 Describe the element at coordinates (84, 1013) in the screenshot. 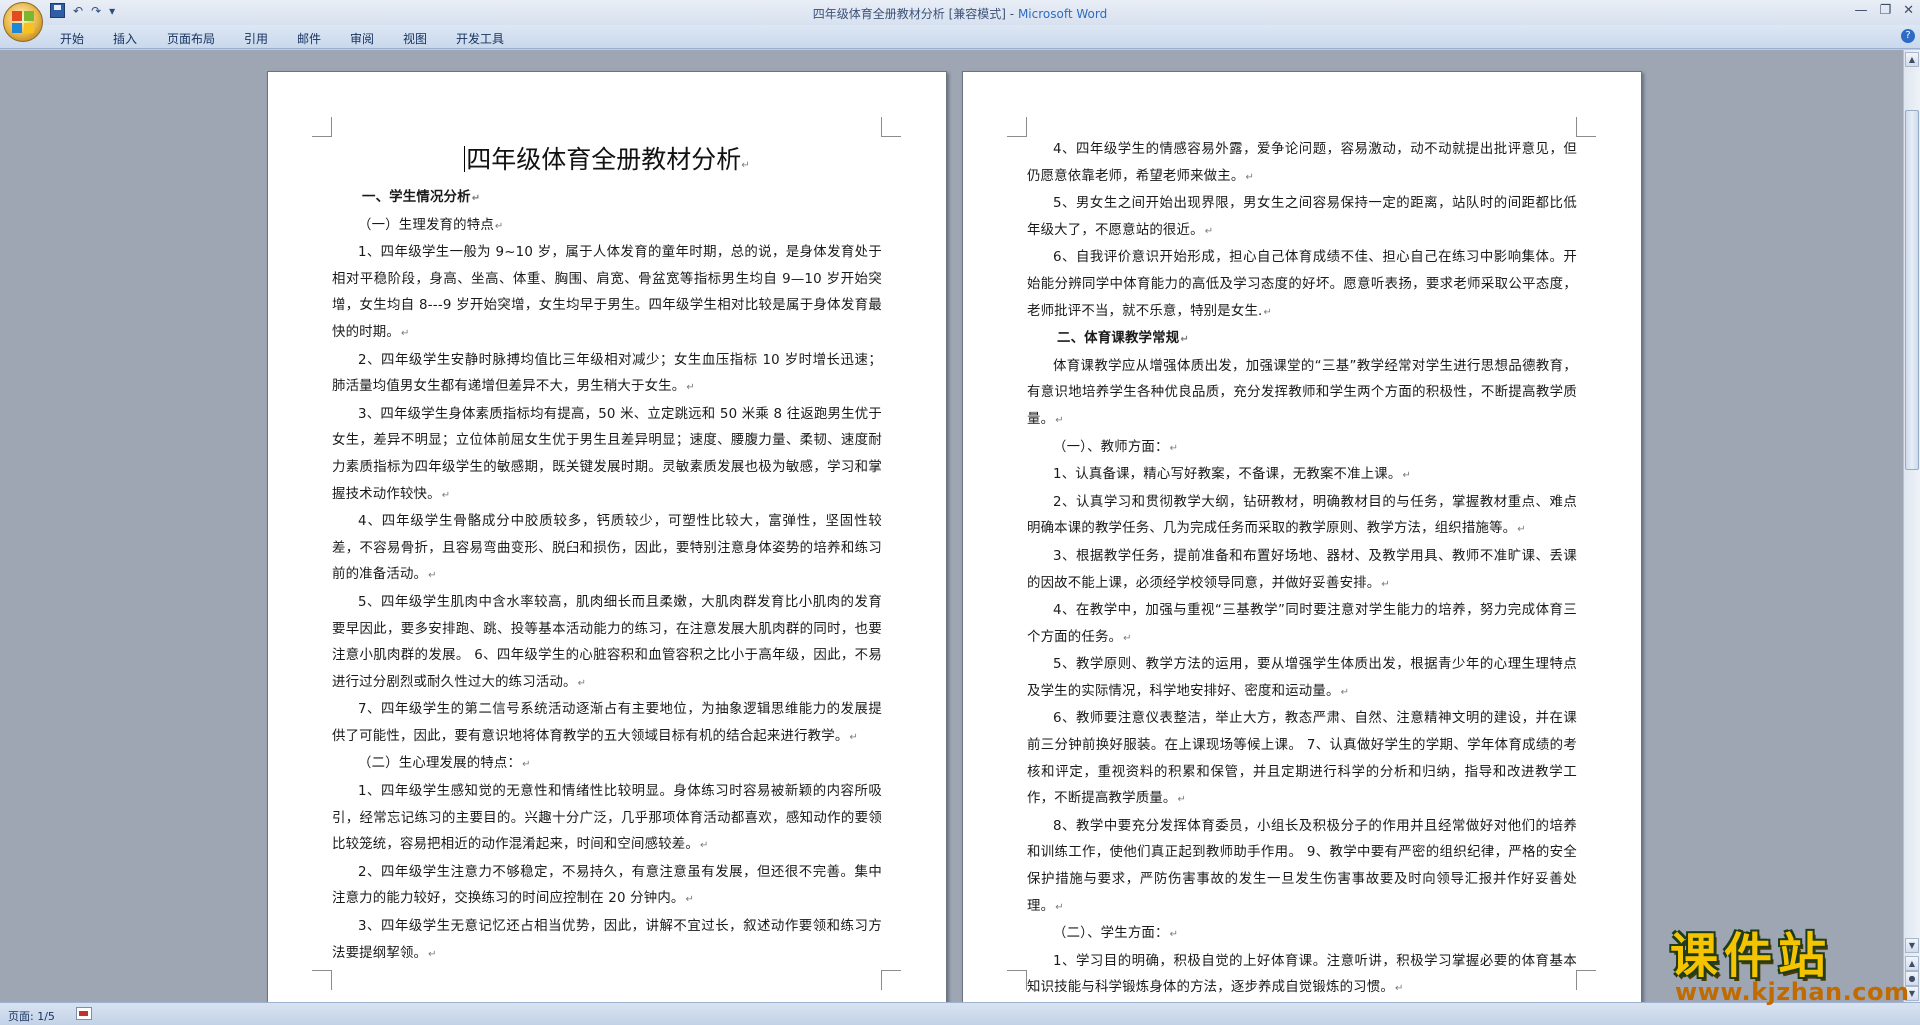

I see `proofing-icon` at that location.